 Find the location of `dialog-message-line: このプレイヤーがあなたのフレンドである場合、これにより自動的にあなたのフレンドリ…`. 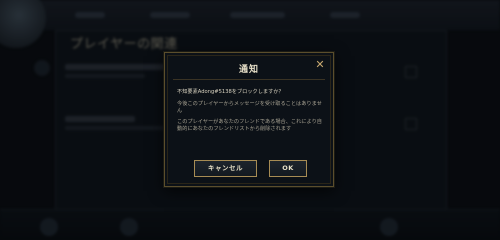

dialog-message-line: このプレイヤーがあなたのフレンドである場合、これにより自動的にあなたのフレンドリ… is located at coordinates (249, 125).